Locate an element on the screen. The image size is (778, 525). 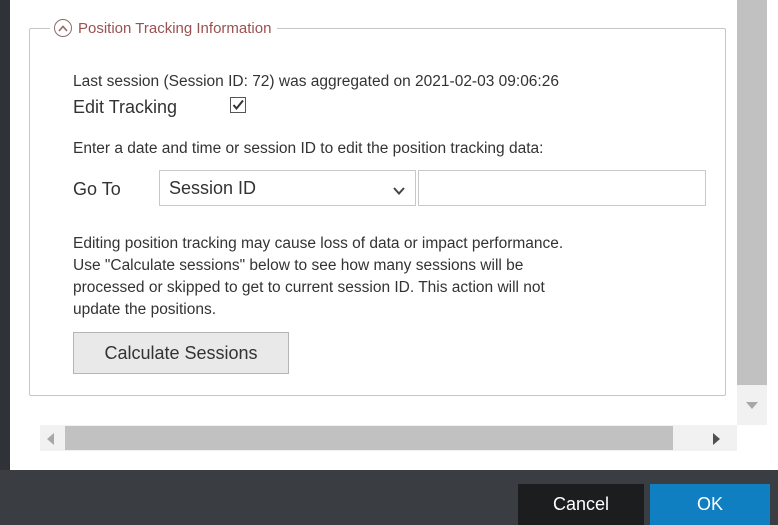
ok-button: OK is located at coordinates (710, 504).